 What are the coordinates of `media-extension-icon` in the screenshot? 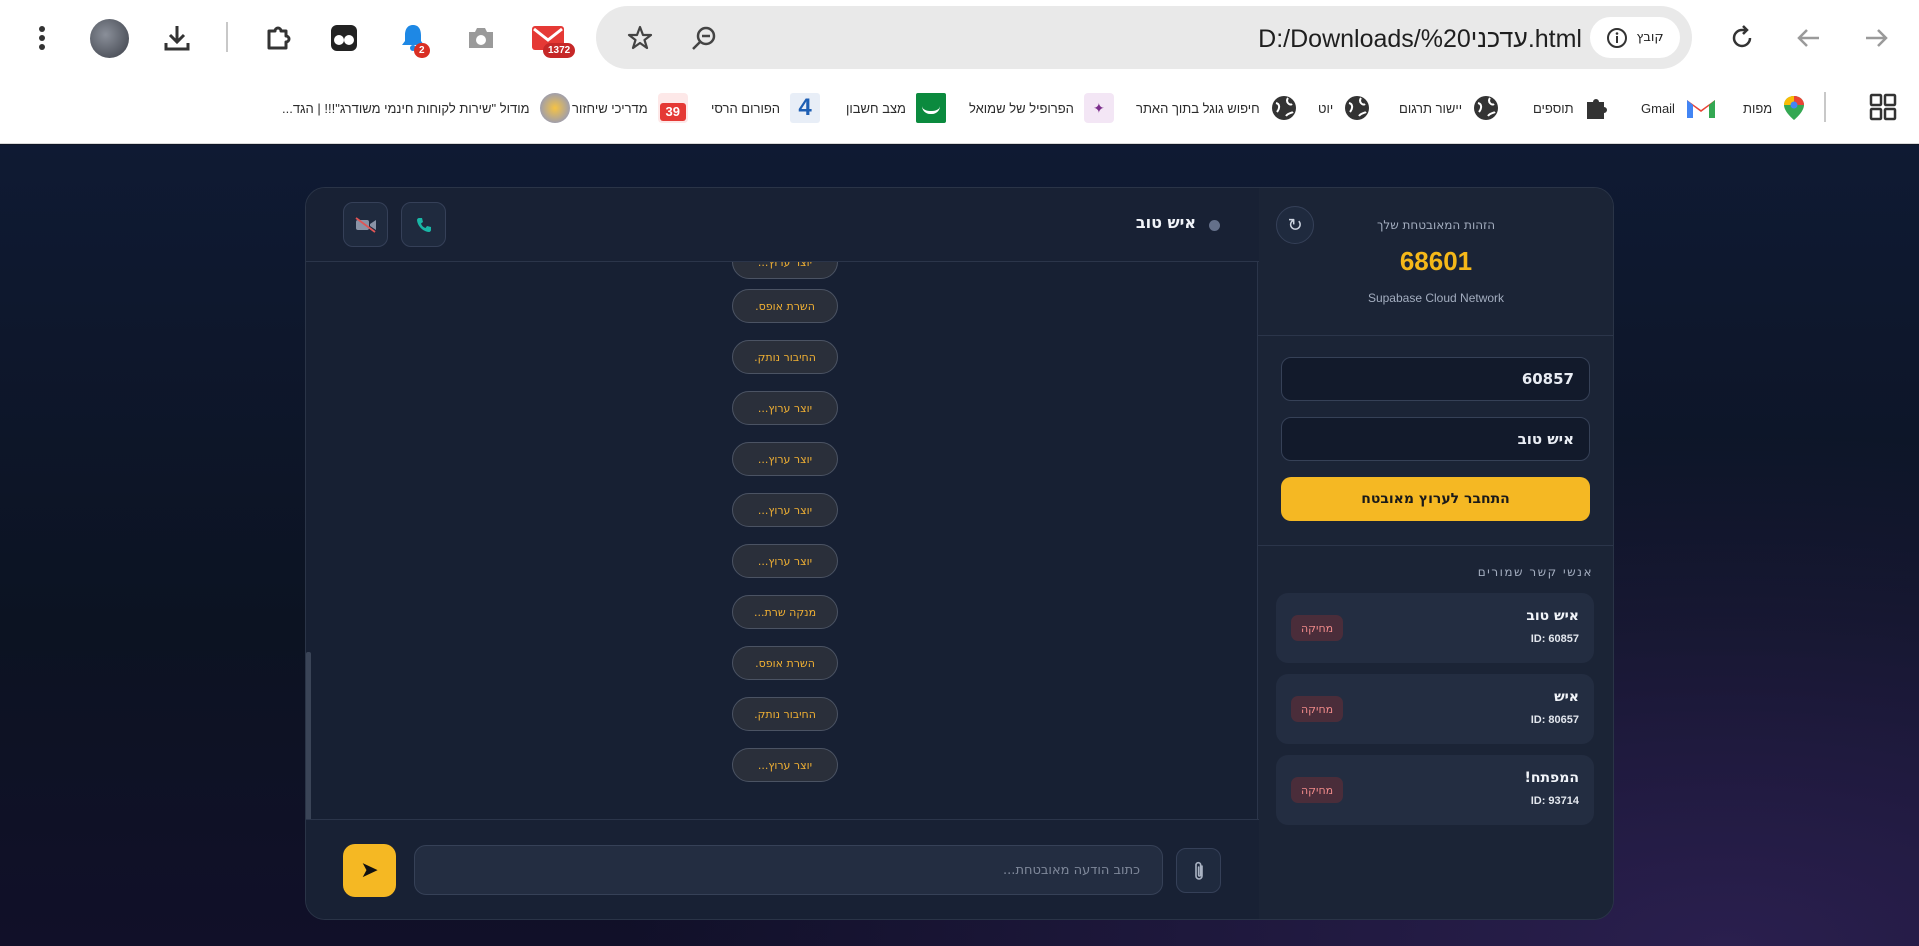 It's located at (344, 38).